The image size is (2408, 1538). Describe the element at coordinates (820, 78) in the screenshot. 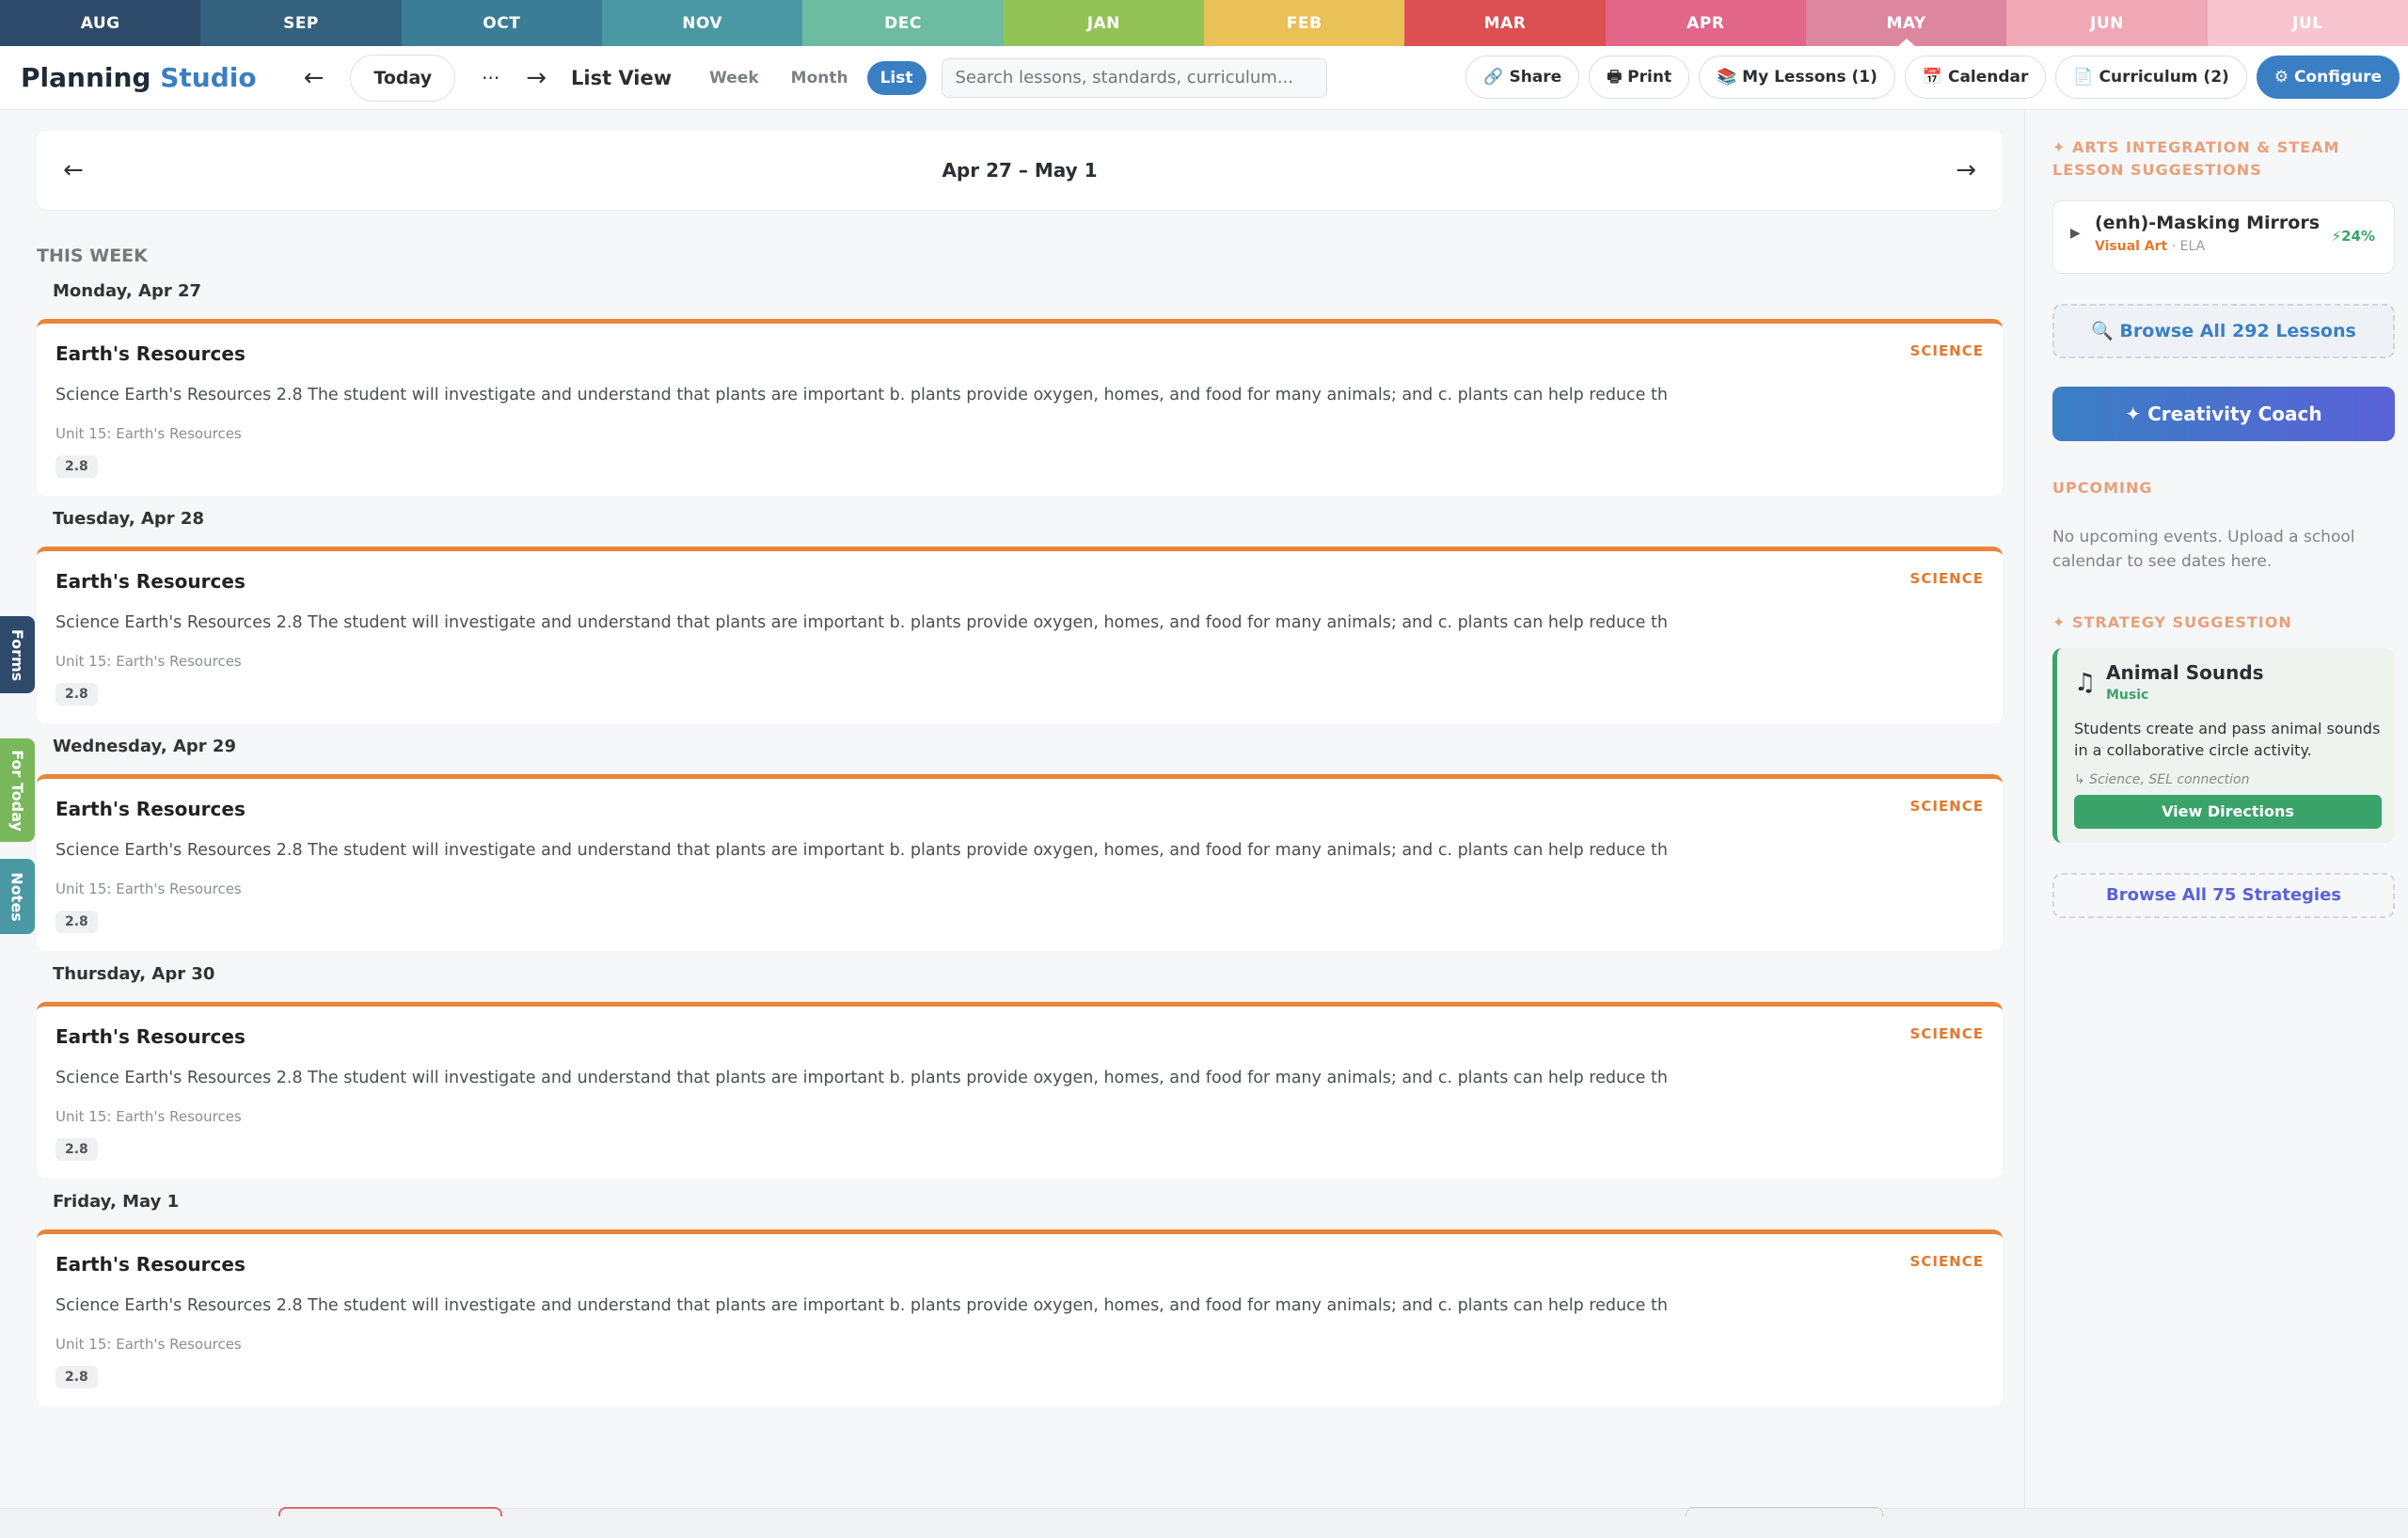

I see `view-month-button: Month` at that location.